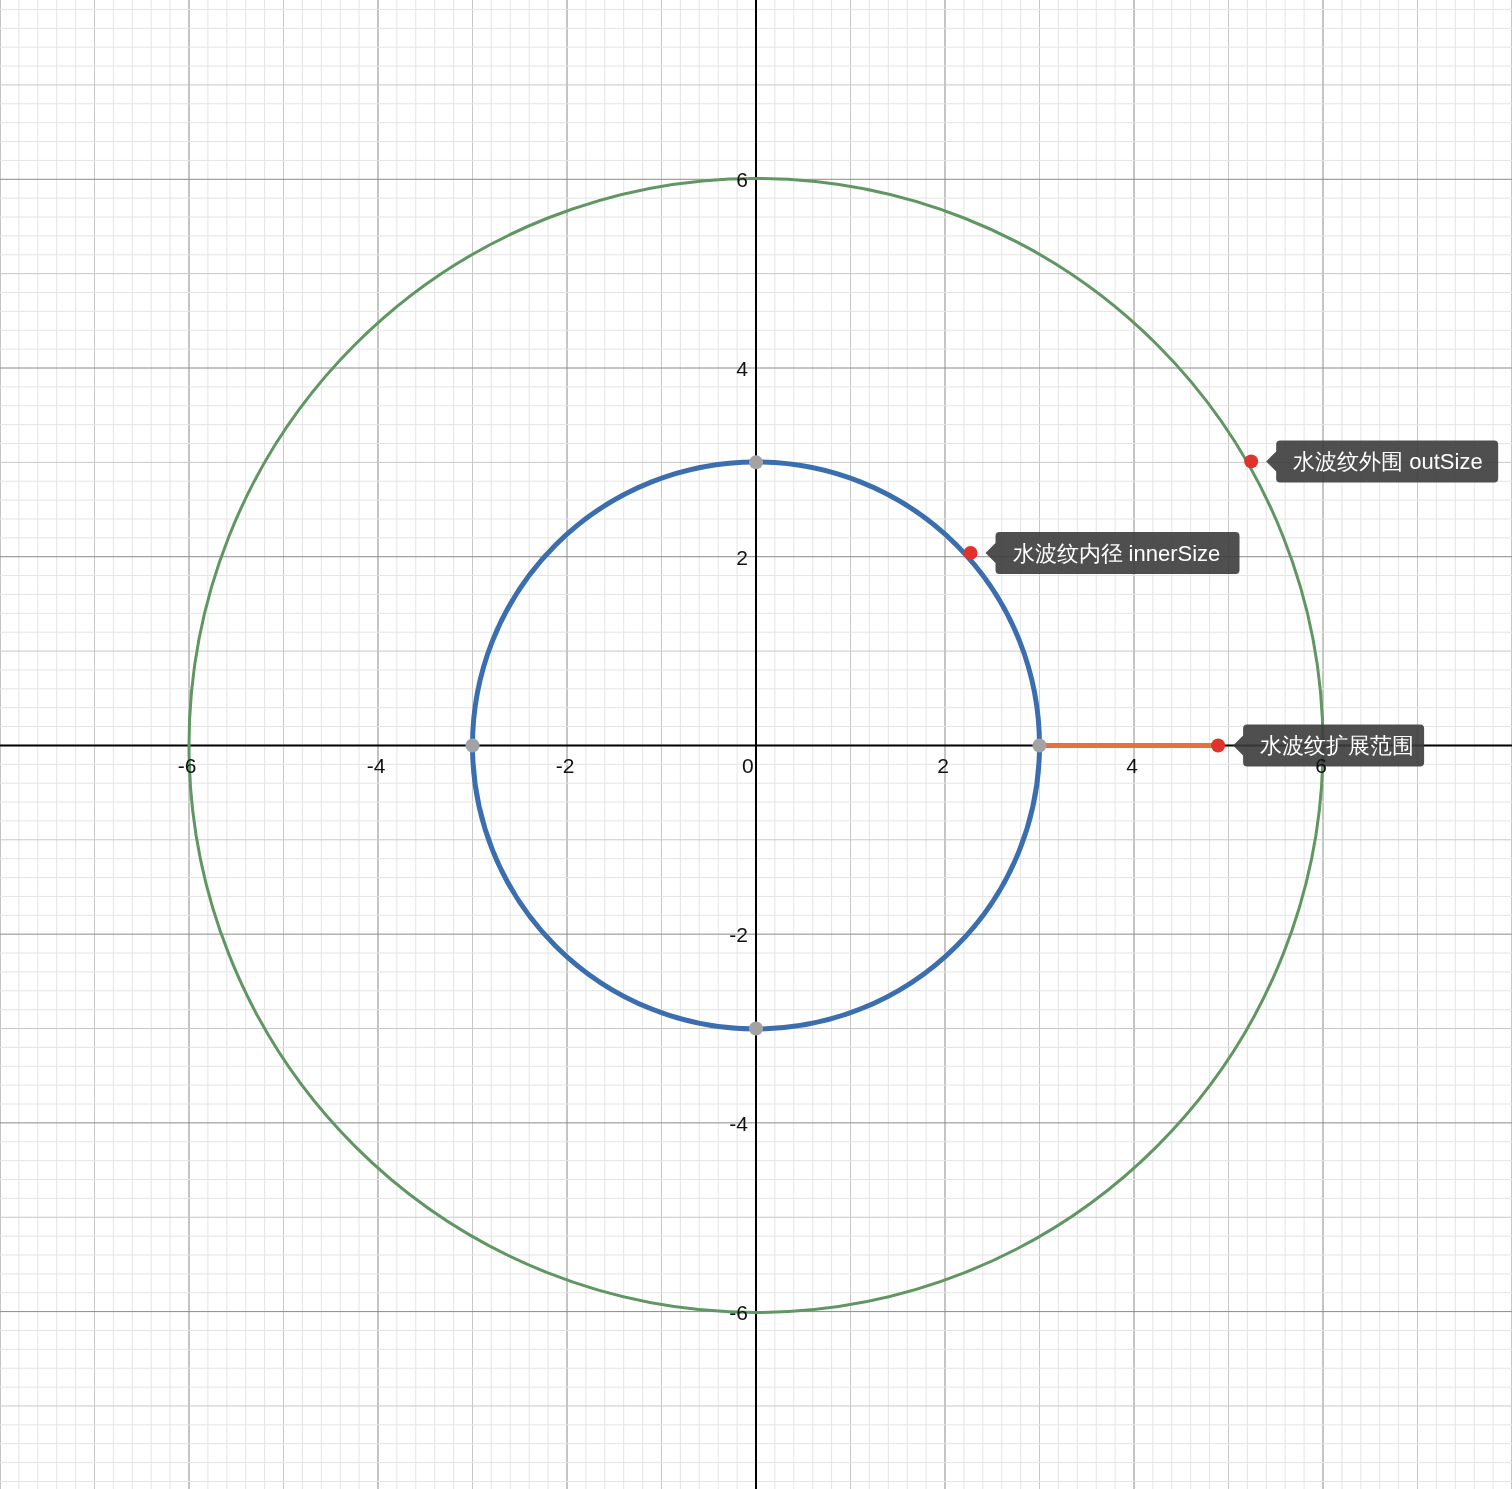  Describe the element at coordinates (1116, 553) in the screenshot. I see `annotation: 水波纹内径 innerSize` at that location.